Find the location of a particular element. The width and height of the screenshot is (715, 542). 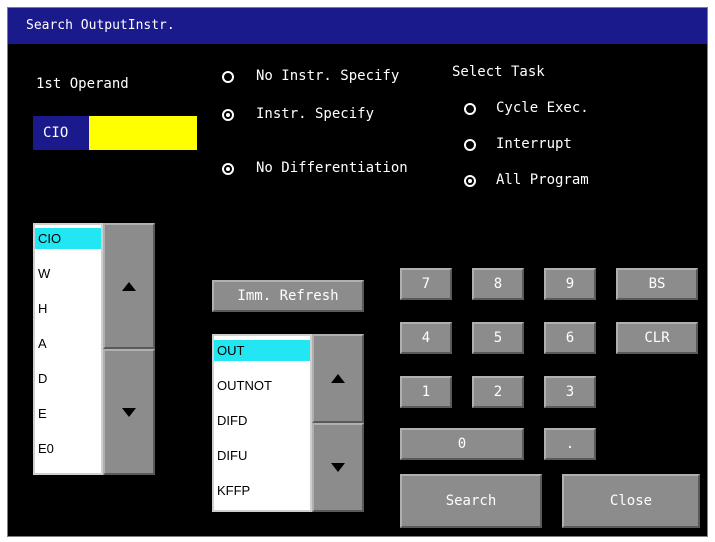

list-item: CIO is located at coordinates (68, 238).